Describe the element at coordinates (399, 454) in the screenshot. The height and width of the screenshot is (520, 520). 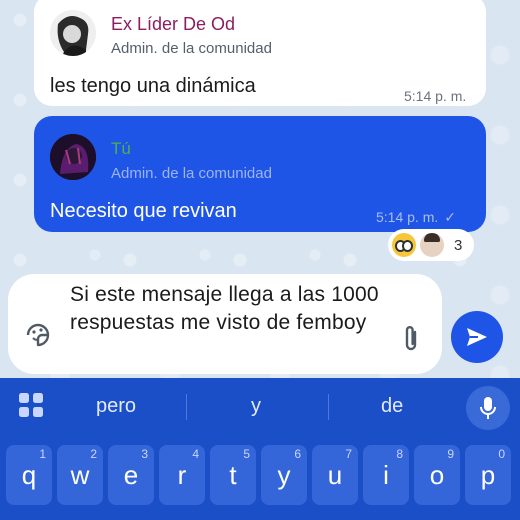
I see `key-num: 8` at that location.